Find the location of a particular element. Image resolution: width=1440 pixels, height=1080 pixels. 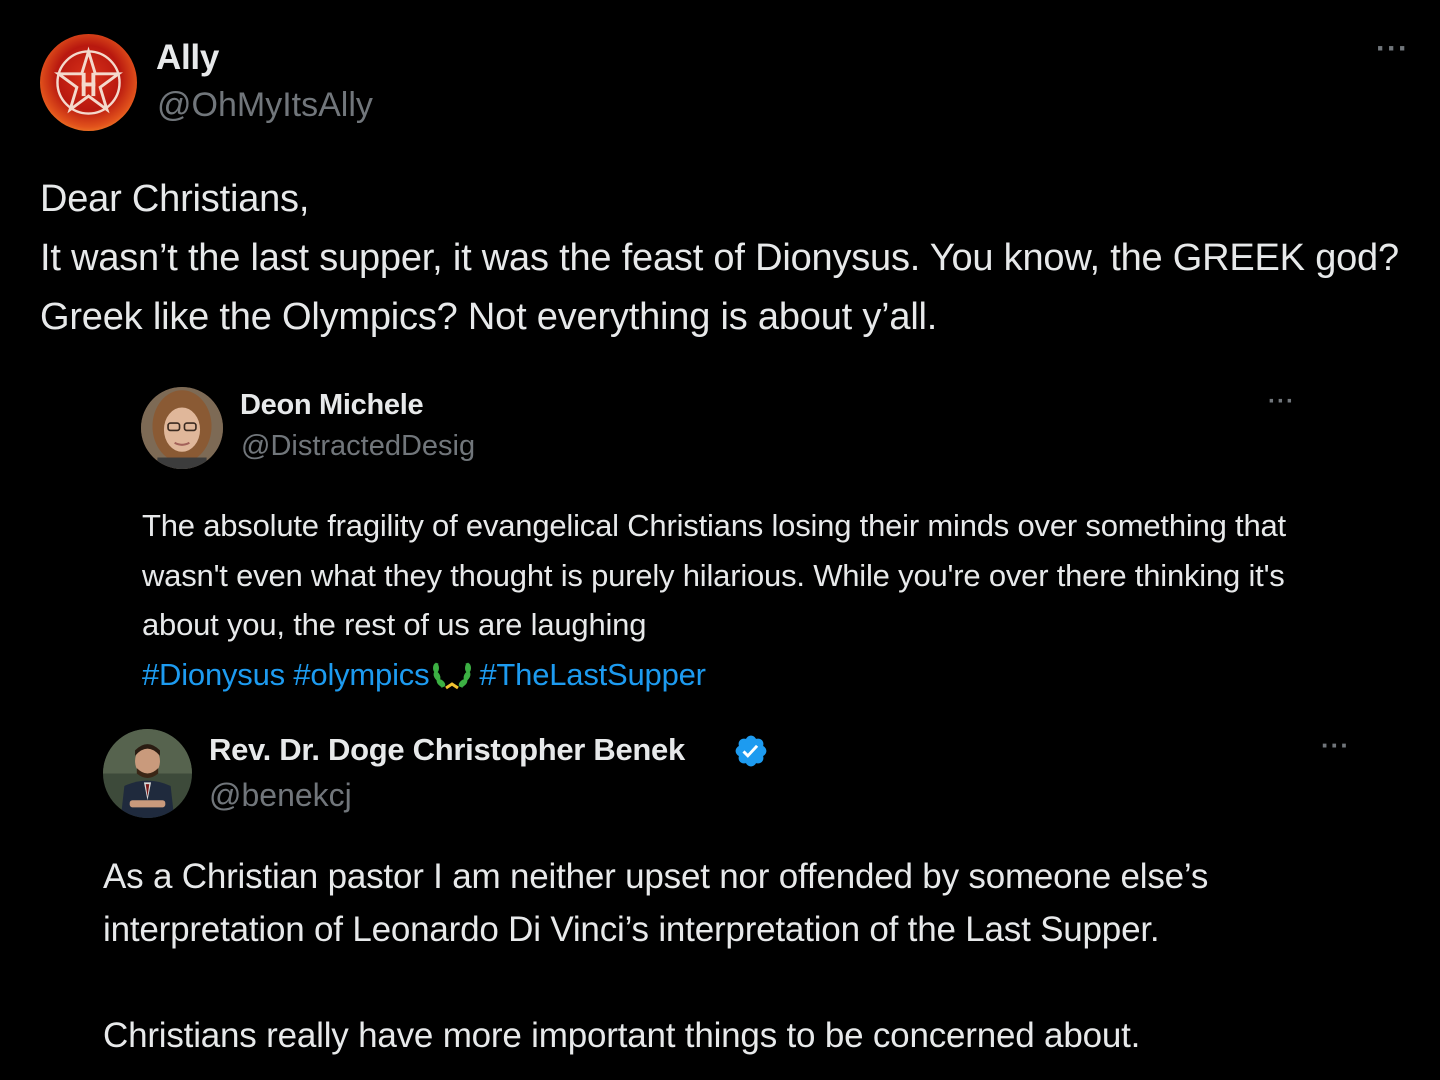

hashtag-dionysus: #Dionysus is located at coordinates (213, 674).